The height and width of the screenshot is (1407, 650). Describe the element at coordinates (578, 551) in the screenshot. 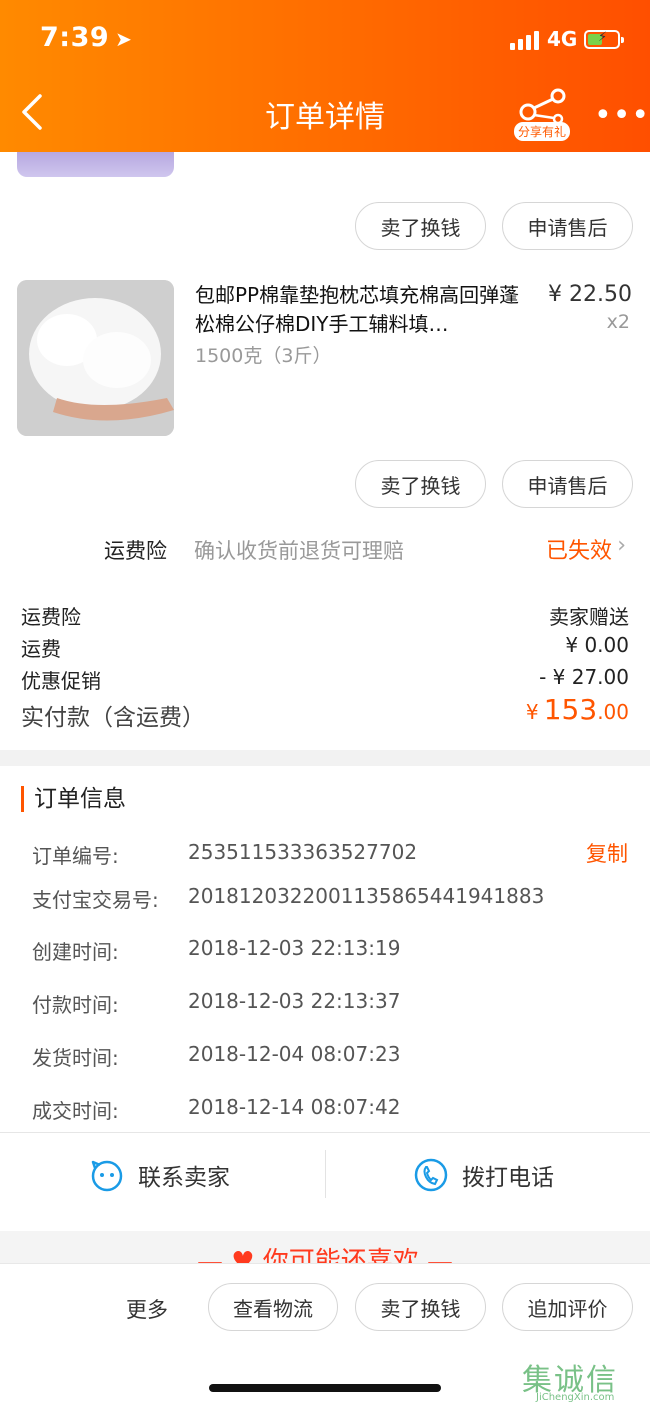

I see `insurance-status: 已失效` at that location.